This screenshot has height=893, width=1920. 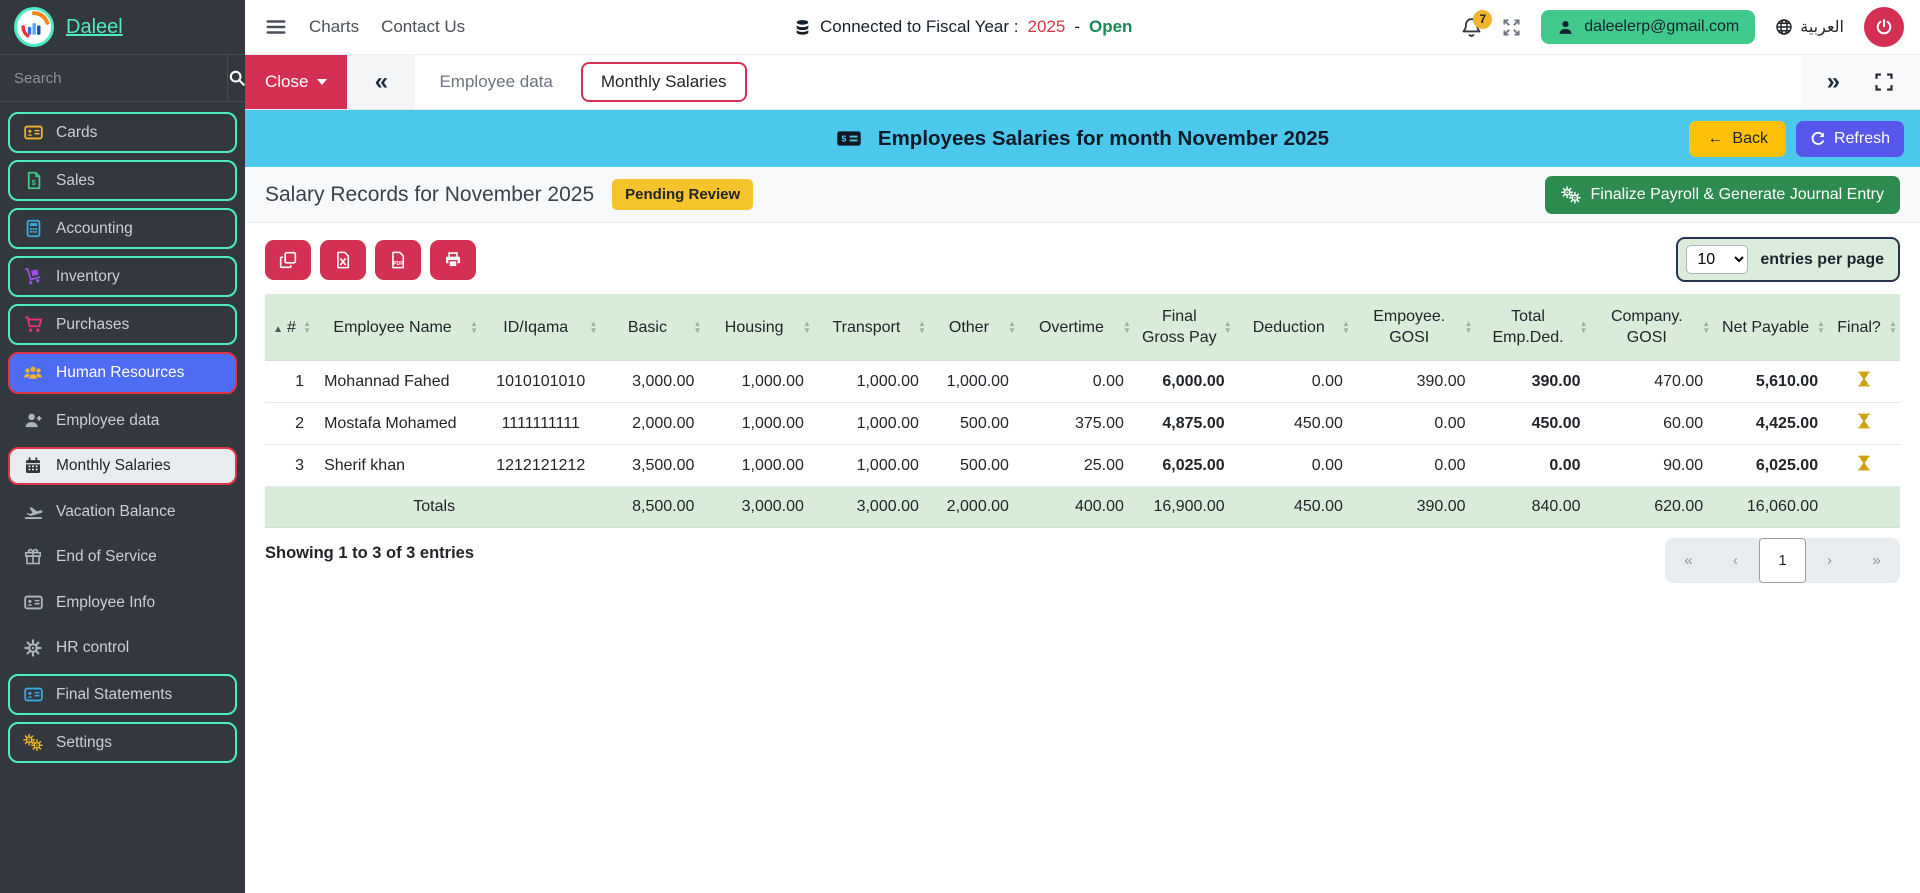 What do you see at coordinates (276, 27) in the screenshot?
I see `menu-icon` at bounding box center [276, 27].